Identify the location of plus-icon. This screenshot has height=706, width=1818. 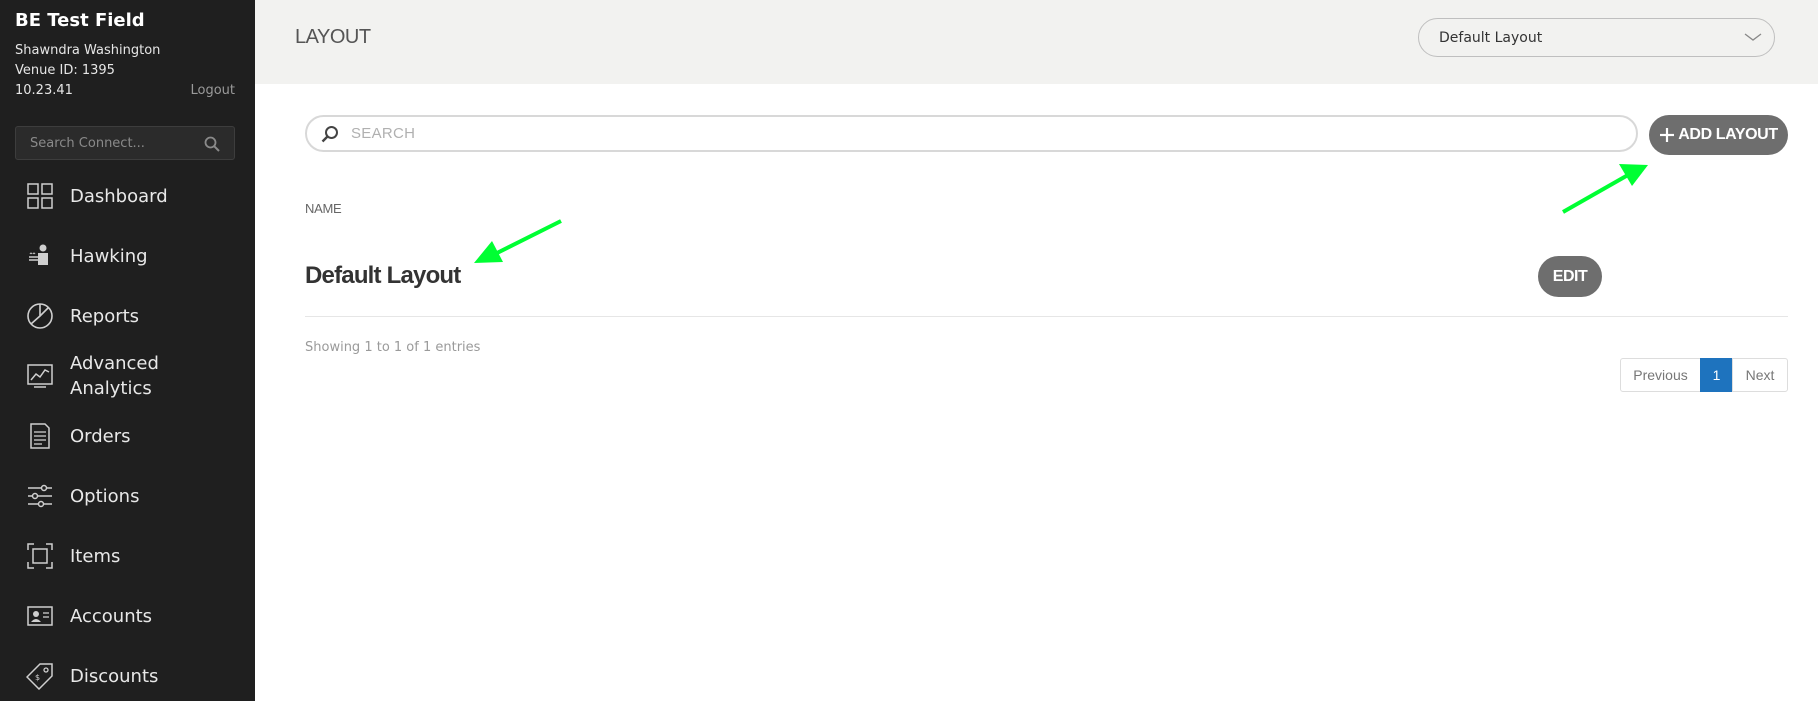
(1667, 135).